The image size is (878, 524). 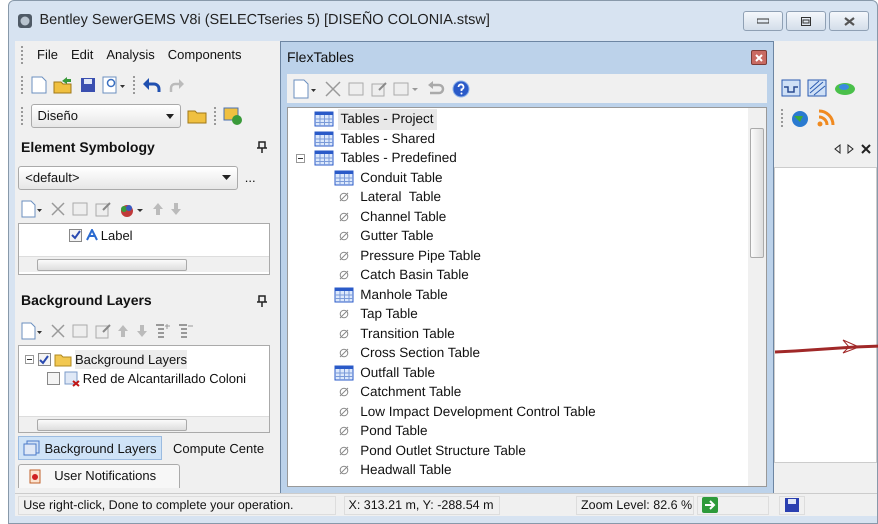 I want to click on tree-item: Tables - Shared, so click(x=388, y=139).